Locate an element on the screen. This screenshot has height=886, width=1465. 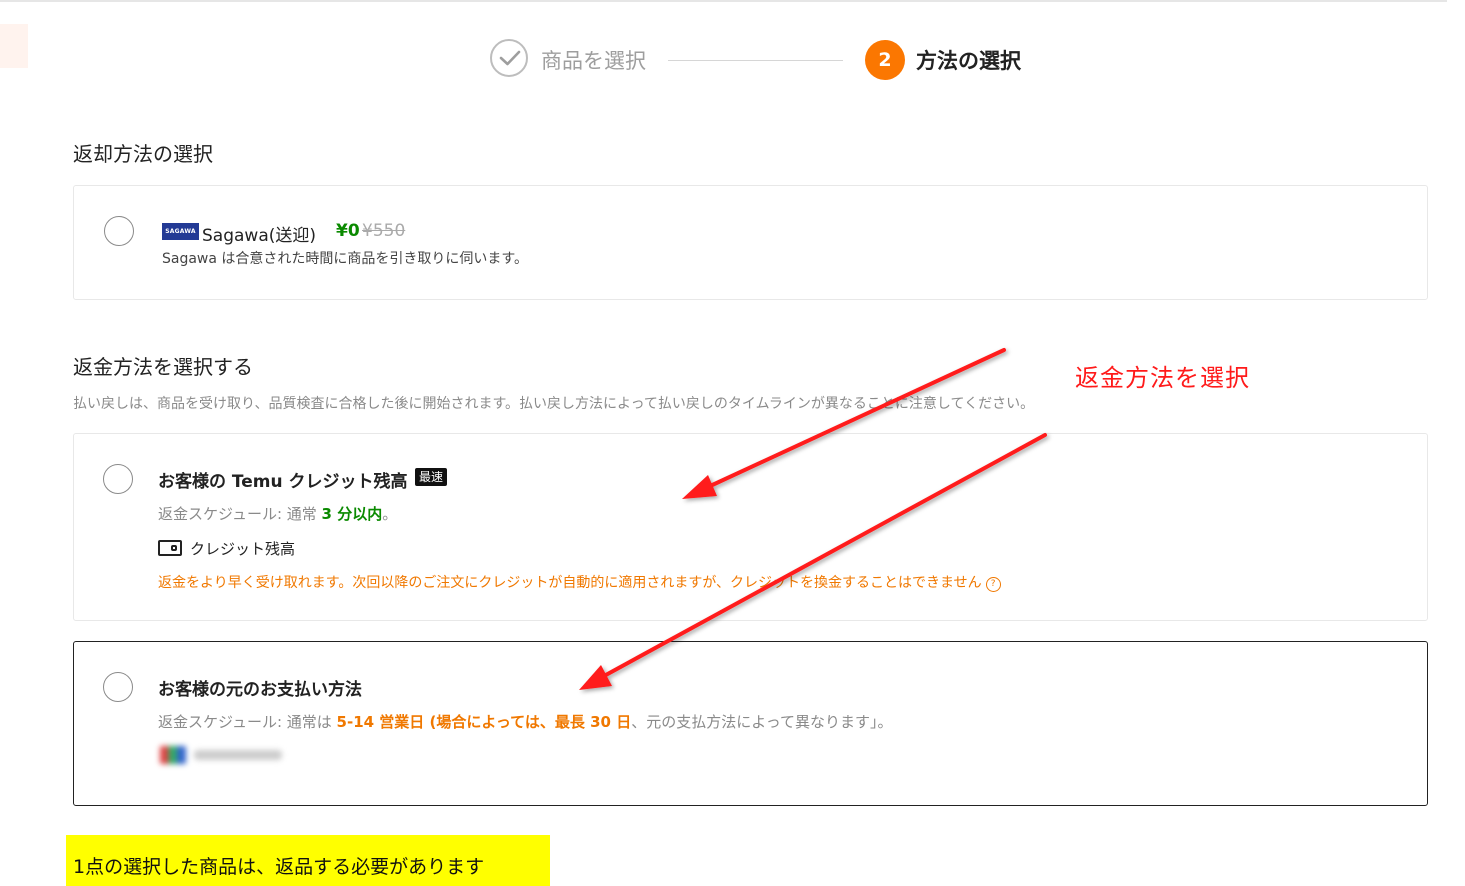
credit-radio is located at coordinates (118, 479).